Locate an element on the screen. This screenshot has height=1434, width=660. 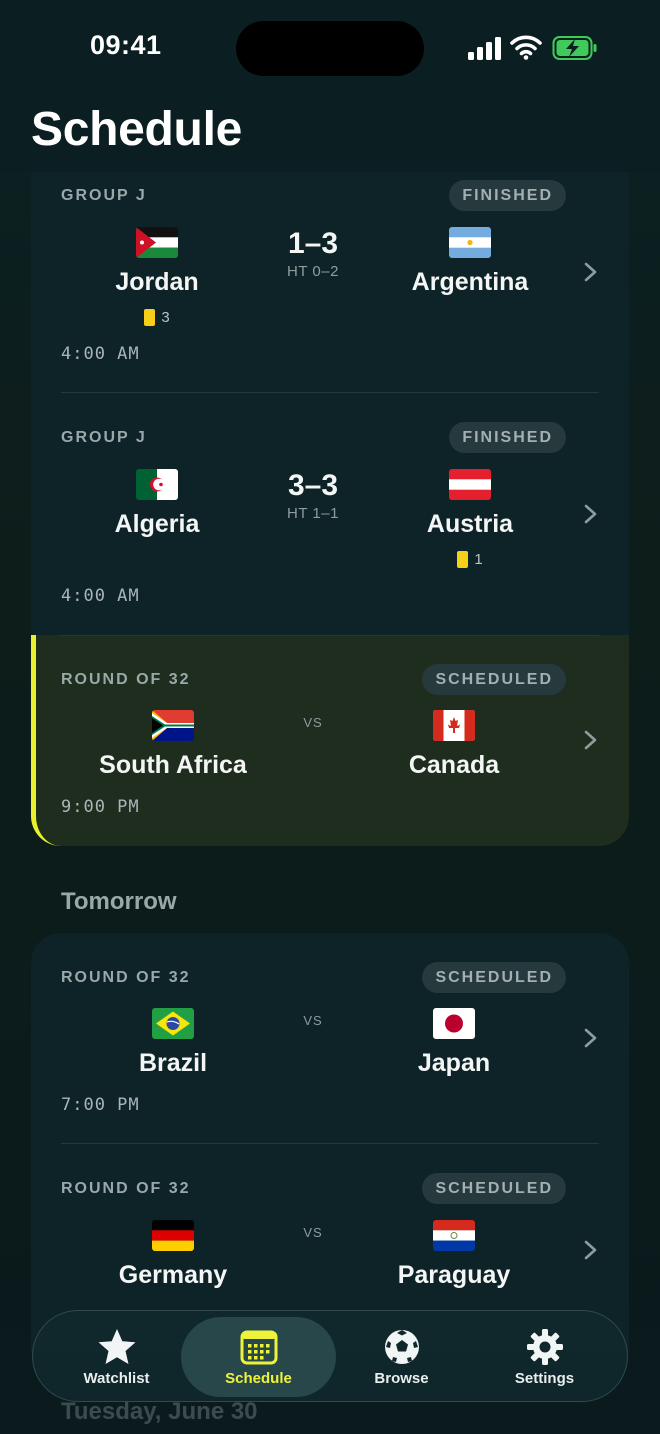
gear-icon is located at coordinates (544, 1347).